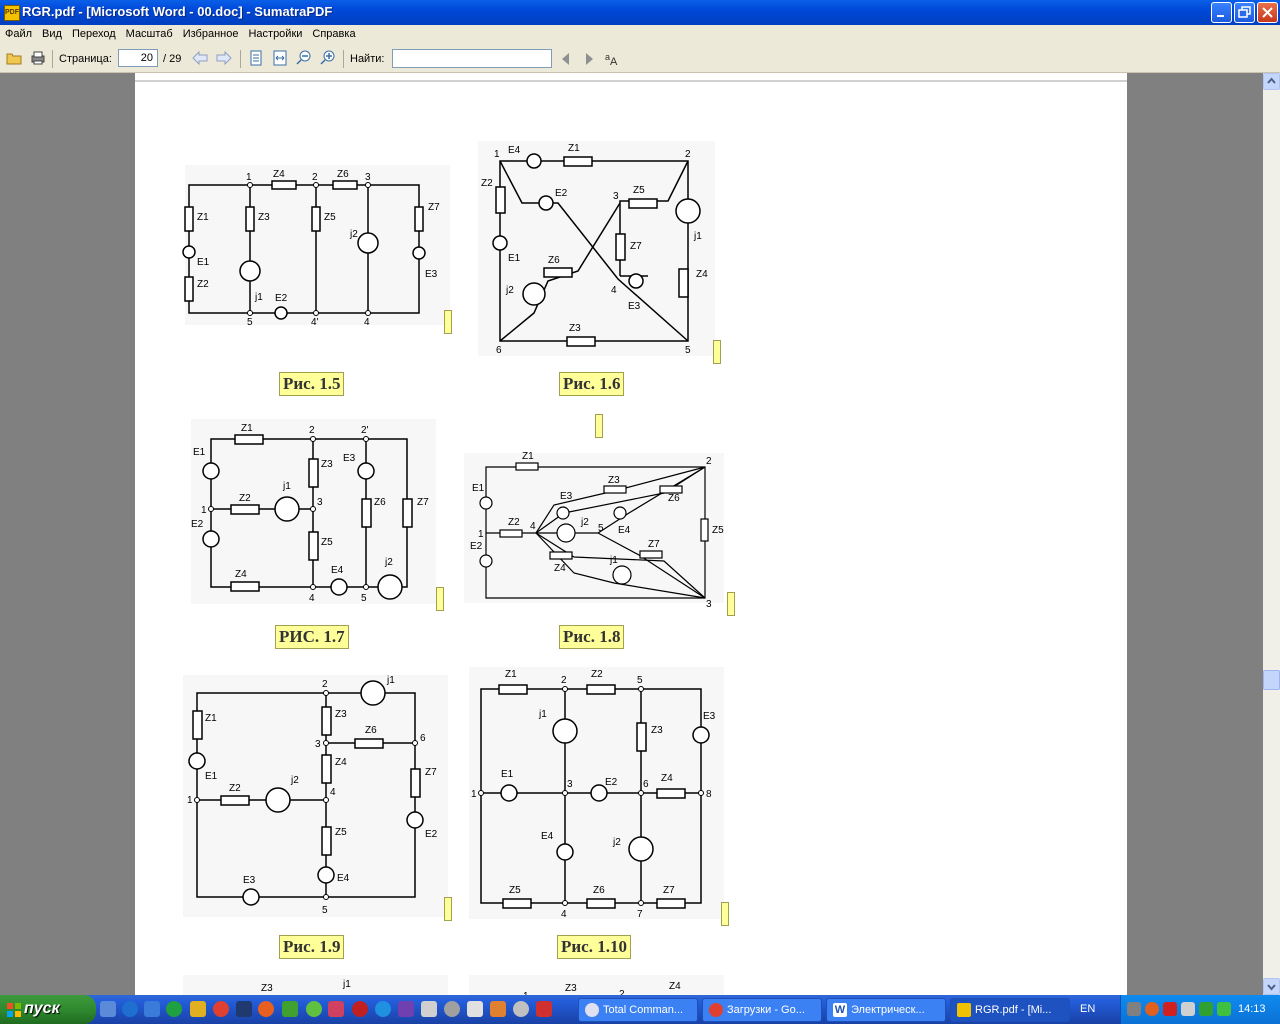 This screenshot has width=1280, height=1024. I want to click on svg-text: Z3, so click(575, 328).